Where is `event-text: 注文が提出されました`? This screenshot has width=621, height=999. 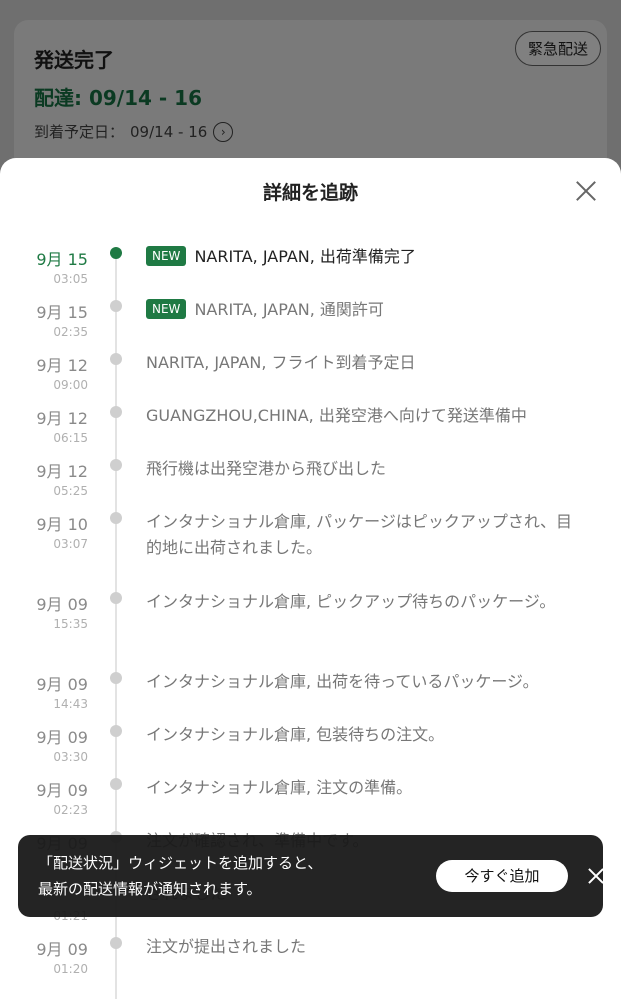
event-text: 注文が提出されました is located at coordinates (226, 946).